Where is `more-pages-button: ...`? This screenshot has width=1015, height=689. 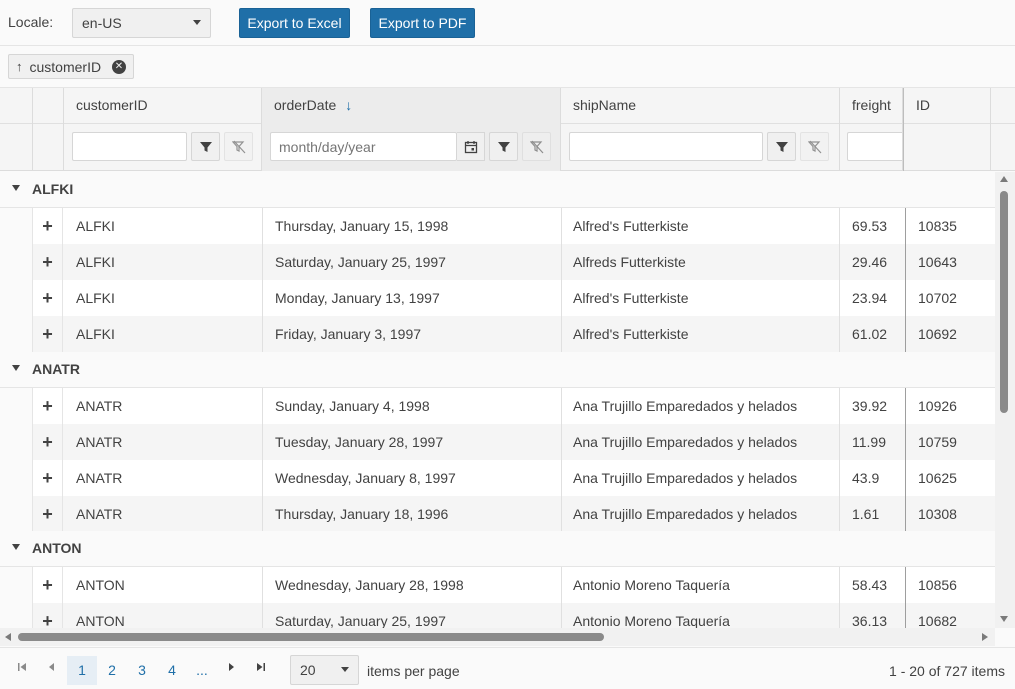 more-pages-button: ... is located at coordinates (202, 670).